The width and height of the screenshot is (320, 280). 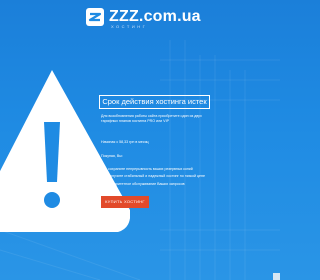 I want to click on page-title: Срок действия хостинга истек, so click(x=154, y=102).